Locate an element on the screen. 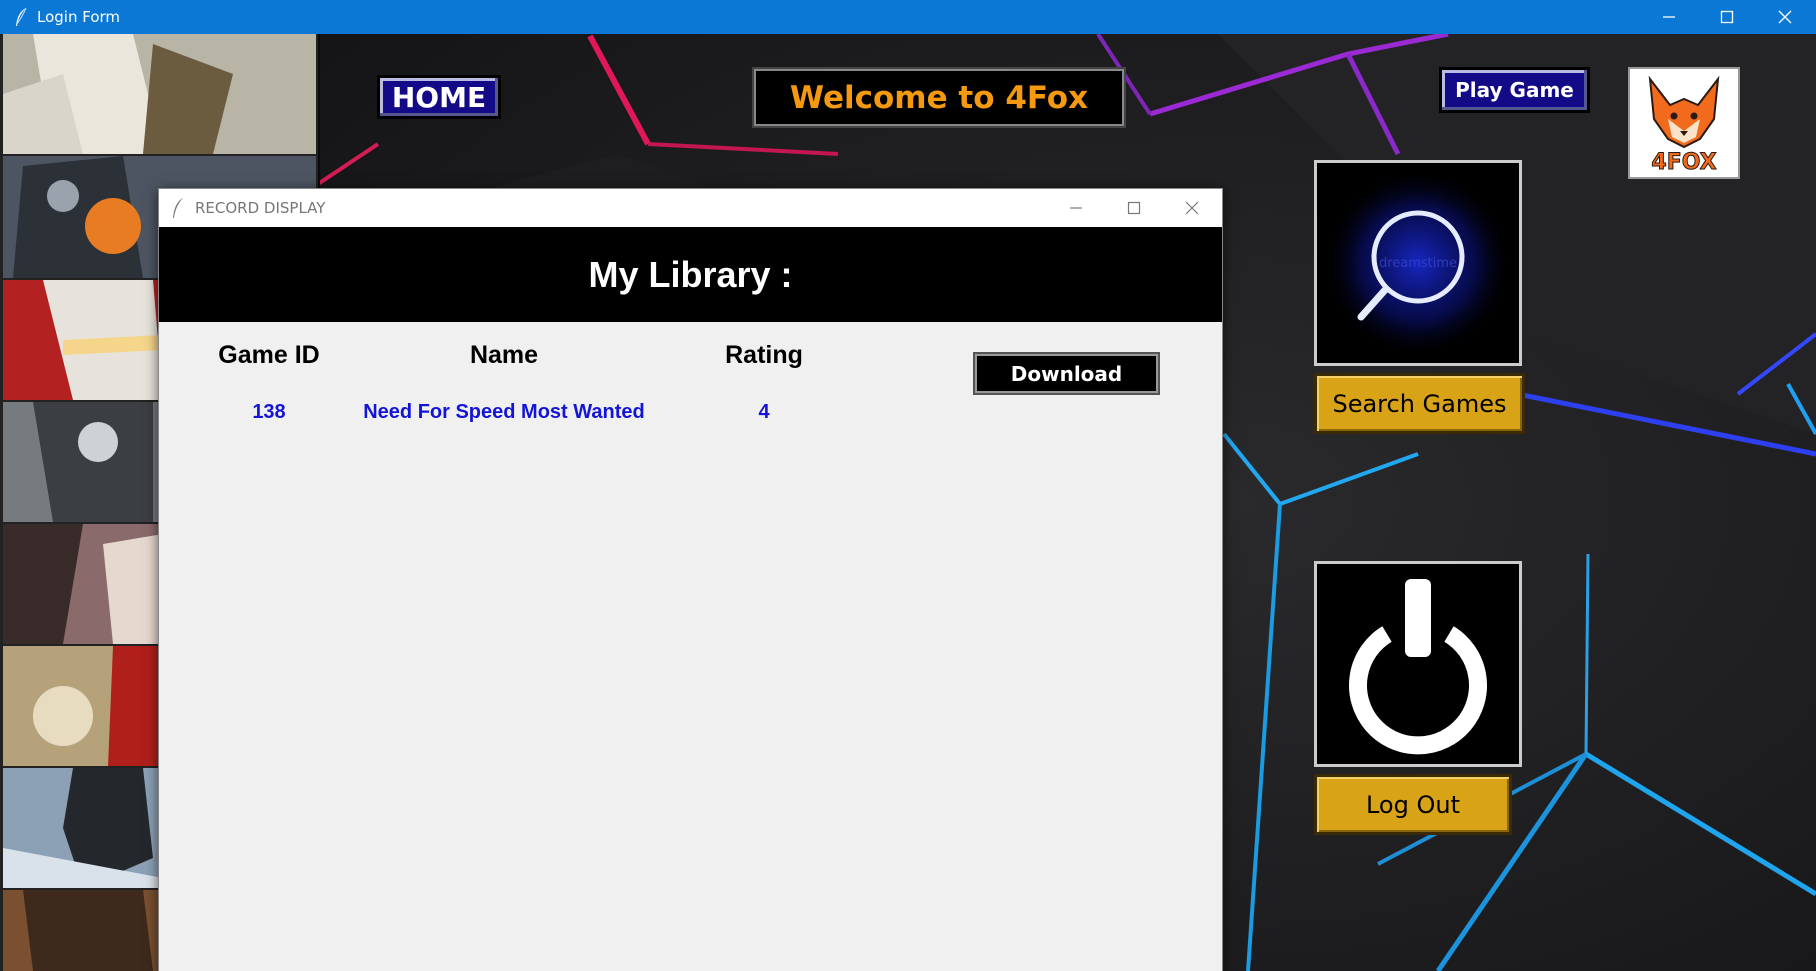 This screenshot has width=1816, height=971. column-header-rating: Rating is located at coordinates (764, 355).